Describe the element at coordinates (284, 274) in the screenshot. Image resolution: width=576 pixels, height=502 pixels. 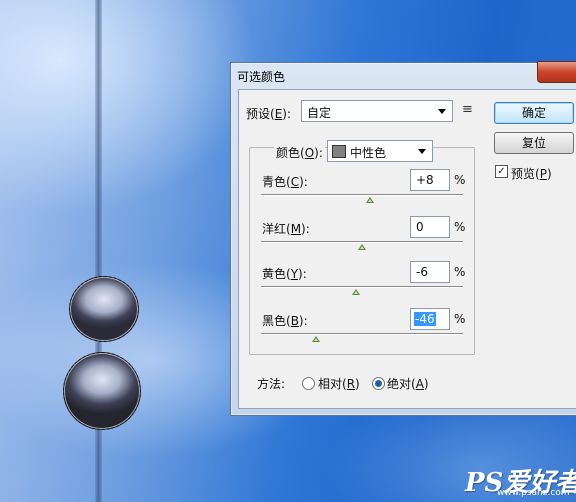
I see `slider-label-yellow: 黄色(Y):` at that location.